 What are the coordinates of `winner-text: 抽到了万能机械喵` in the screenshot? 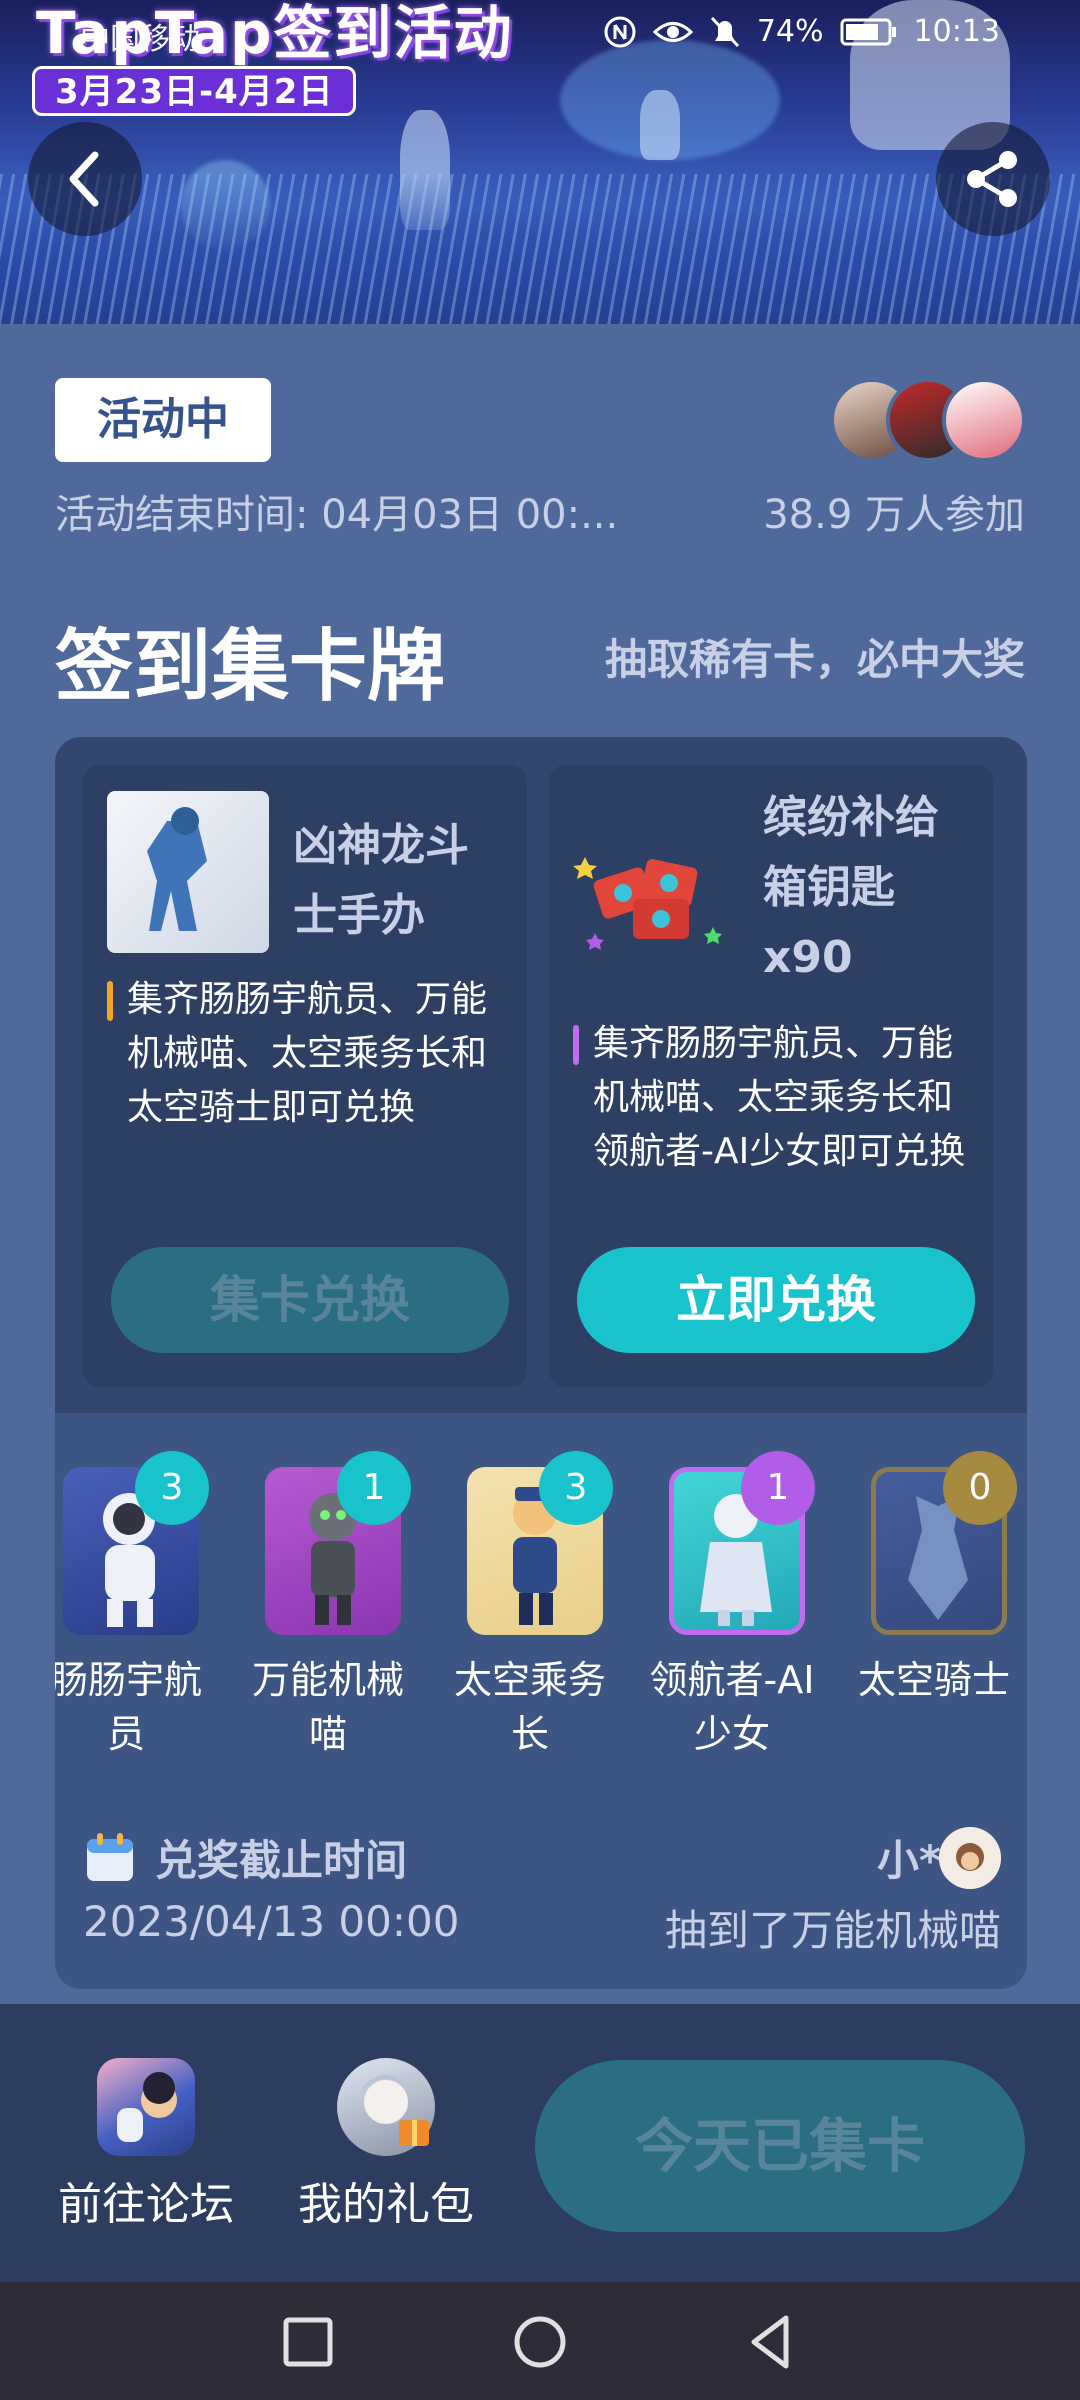 It's located at (832, 1930).